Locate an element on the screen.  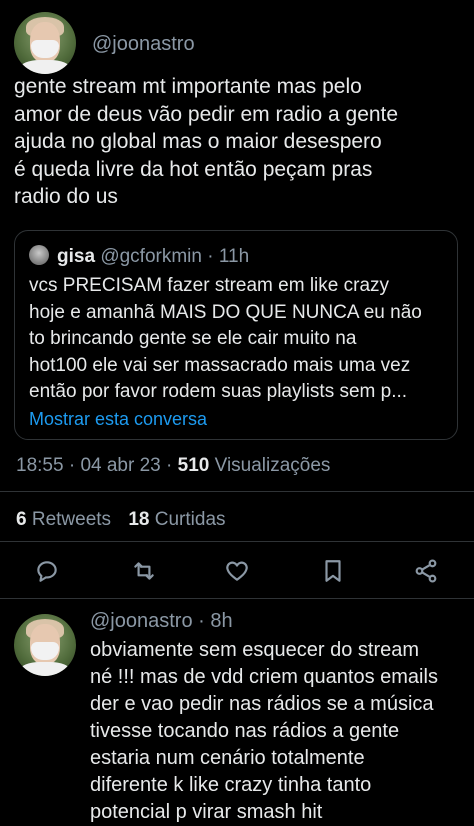
retweets-count: 6 is located at coordinates (21, 519).